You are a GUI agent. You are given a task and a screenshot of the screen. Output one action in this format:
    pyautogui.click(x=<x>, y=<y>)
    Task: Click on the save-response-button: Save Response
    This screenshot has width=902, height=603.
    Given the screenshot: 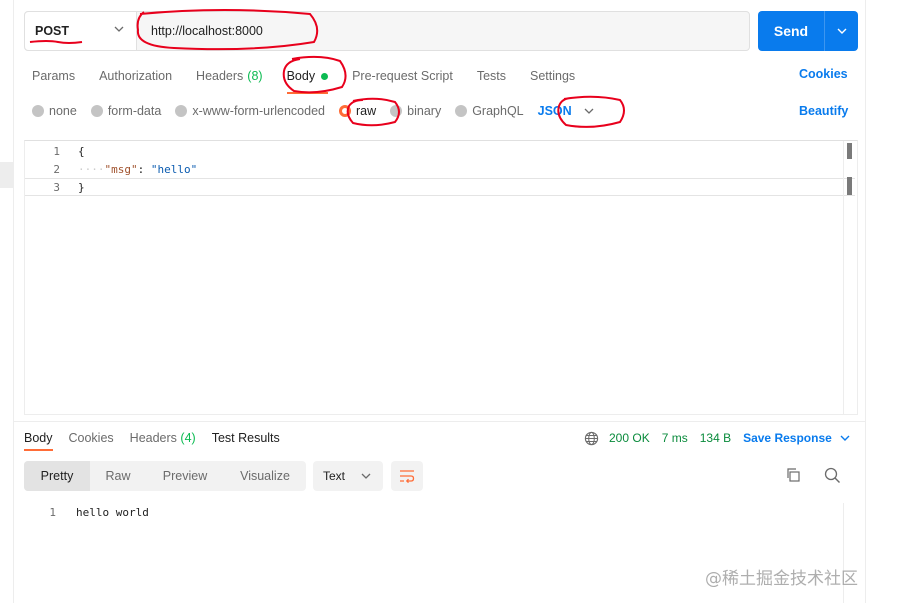 What is the action you would take?
    pyautogui.click(x=796, y=438)
    